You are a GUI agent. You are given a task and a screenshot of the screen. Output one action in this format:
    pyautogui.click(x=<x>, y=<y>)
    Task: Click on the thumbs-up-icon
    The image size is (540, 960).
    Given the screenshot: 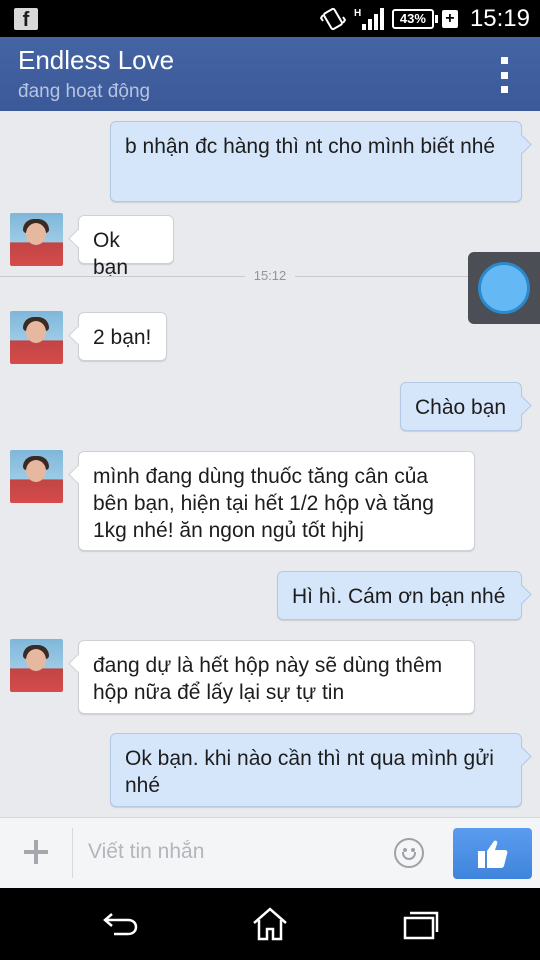 What is the action you would take?
    pyautogui.click(x=493, y=854)
    